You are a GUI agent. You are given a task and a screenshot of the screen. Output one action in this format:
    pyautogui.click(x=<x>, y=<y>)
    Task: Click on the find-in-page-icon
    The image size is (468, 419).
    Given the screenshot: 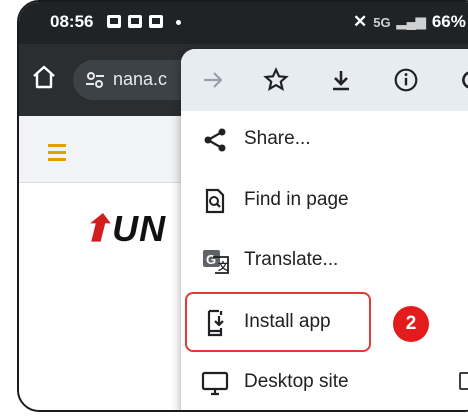 What is the action you would take?
    pyautogui.click(x=215, y=201)
    